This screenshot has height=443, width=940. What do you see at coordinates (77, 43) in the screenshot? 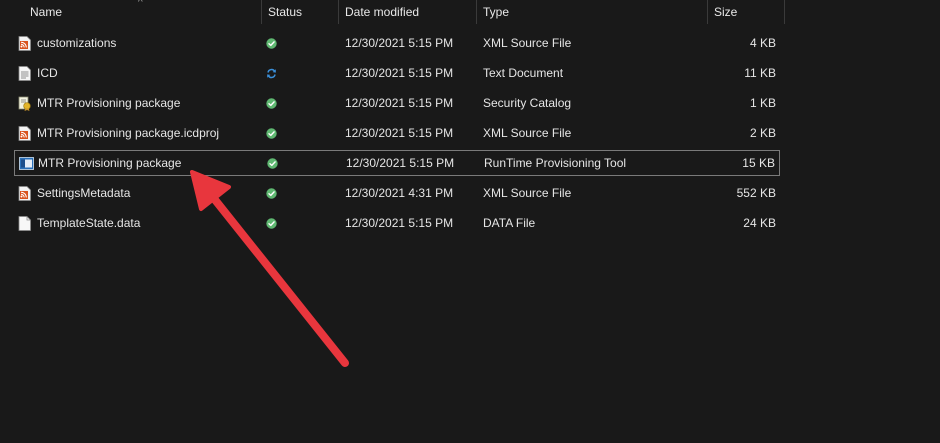
I see `file-name: customizations` at bounding box center [77, 43].